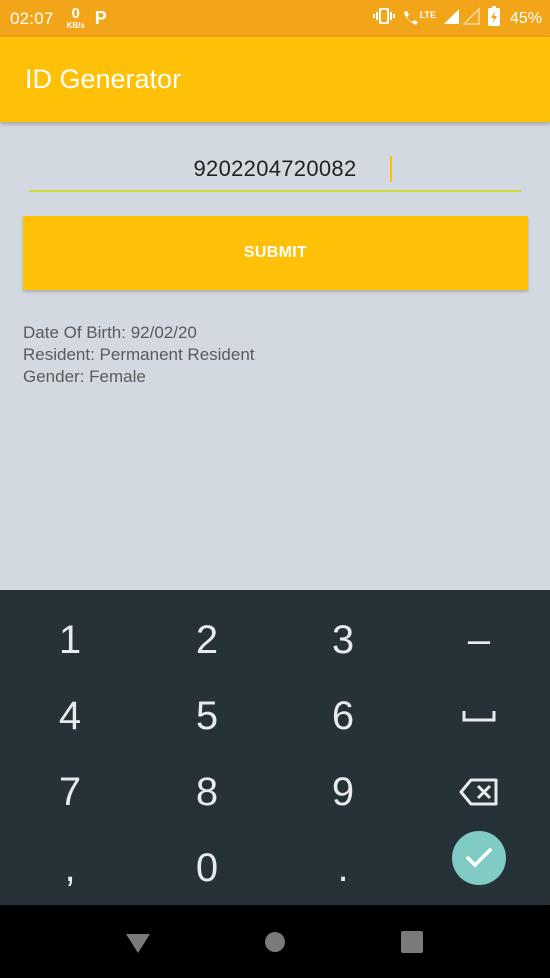  Describe the element at coordinates (275, 18) in the screenshot. I see `status-bar: 02:07 0 KB/s P LTE 45%` at that location.